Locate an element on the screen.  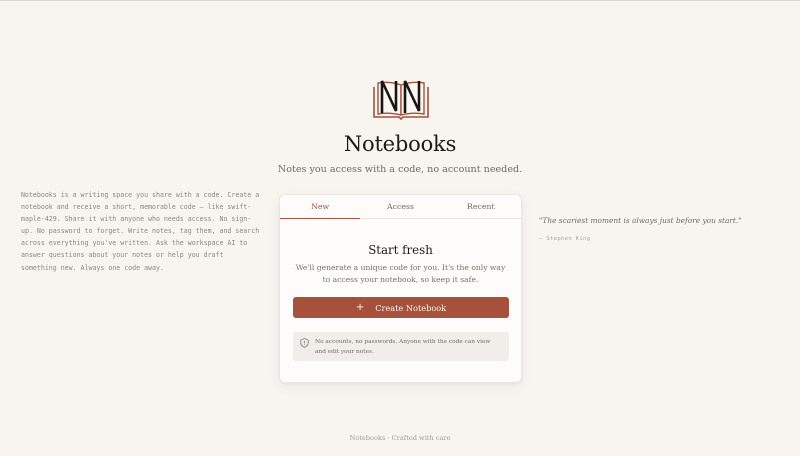
tab-access: Access is located at coordinates (400, 206).